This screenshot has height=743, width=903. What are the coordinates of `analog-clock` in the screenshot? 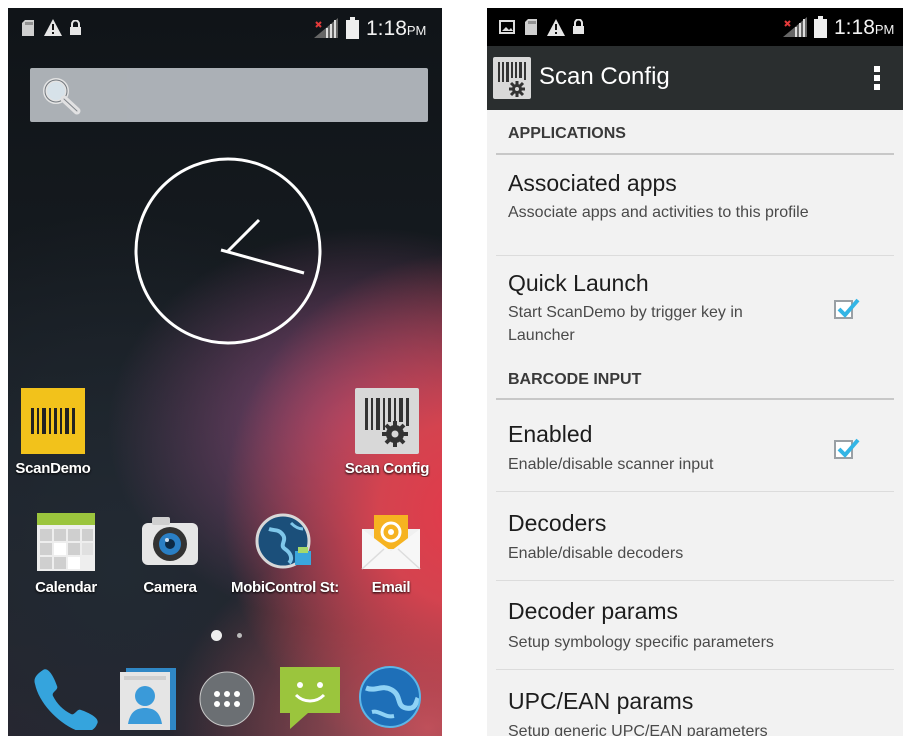 It's located at (228, 251).